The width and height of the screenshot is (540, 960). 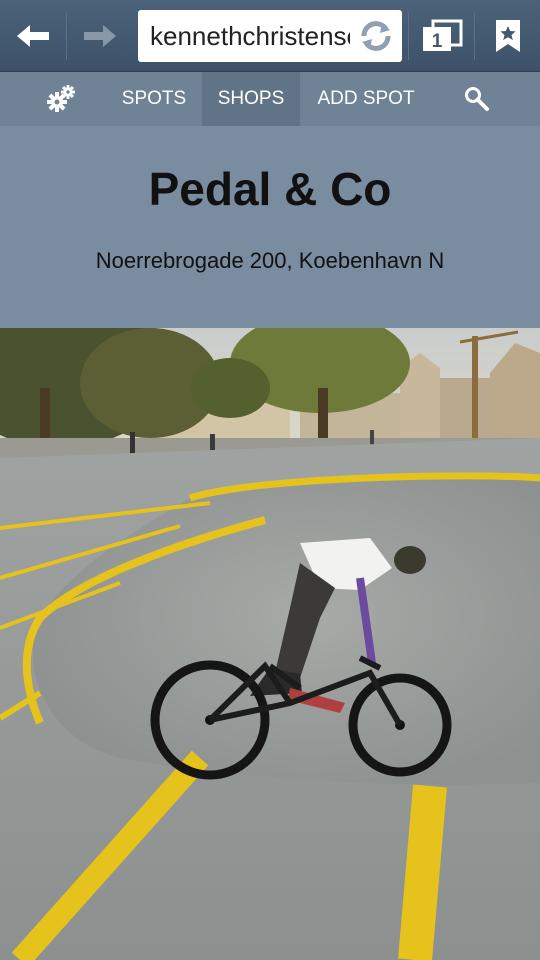 I want to click on nav-add-spot: ADD SPOT, so click(x=366, y=99).